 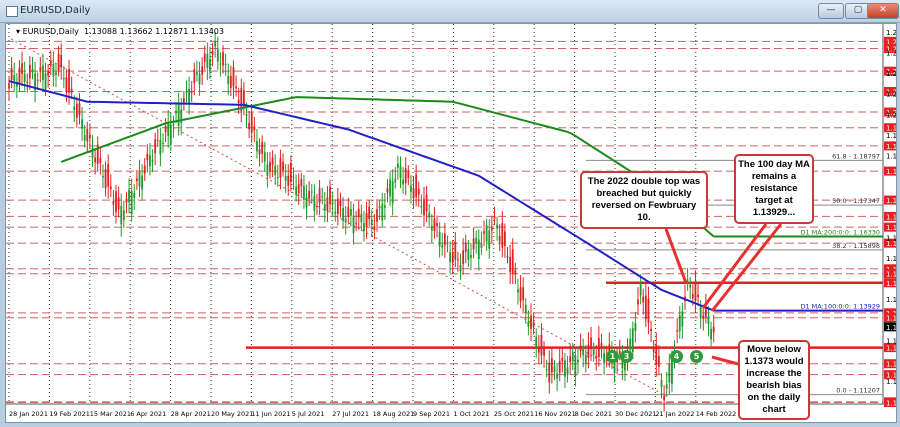 I want to click on level-price-label: 1.19268, so click(x=891, y=147).